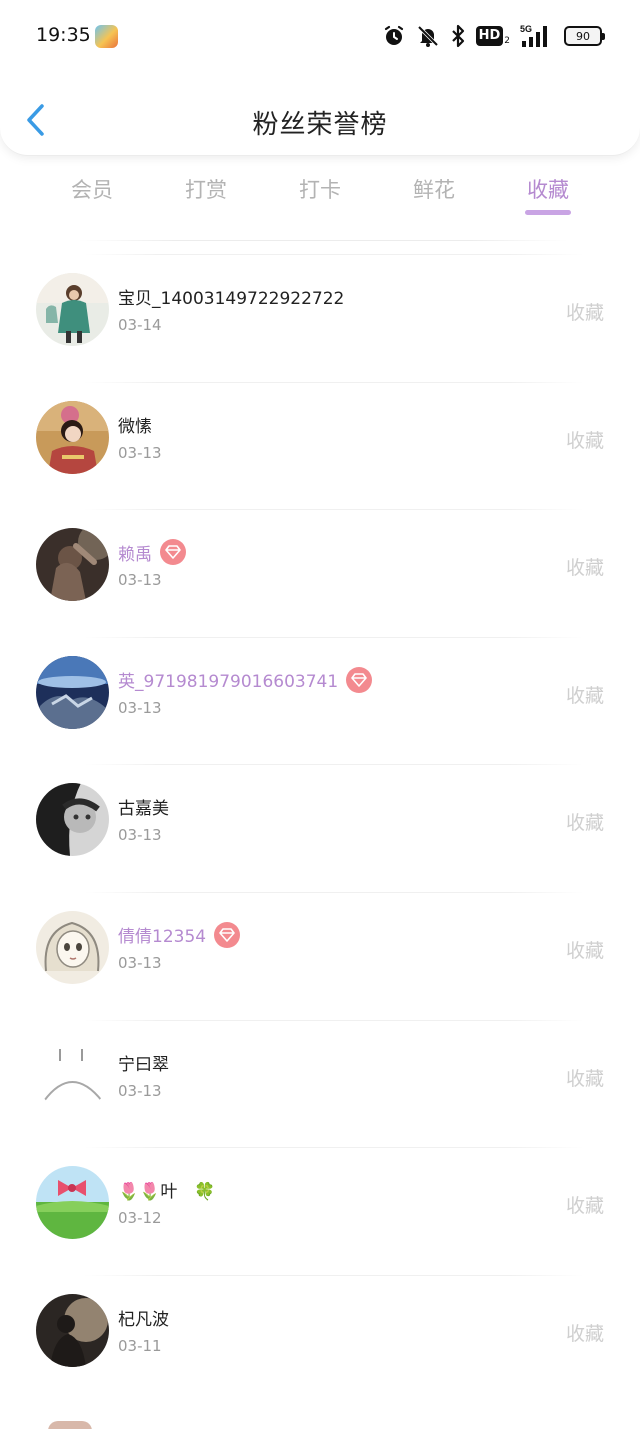  I want to click on name-line: 古嘉美, so click(143, 806).